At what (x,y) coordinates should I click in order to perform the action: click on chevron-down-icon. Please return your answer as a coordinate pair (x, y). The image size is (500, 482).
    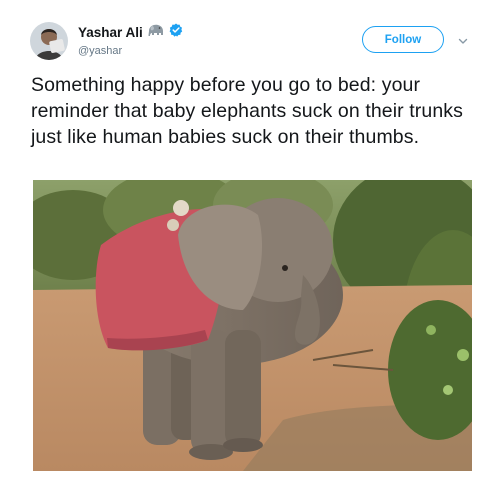
    Looking at the image, I should click on (463, 40).